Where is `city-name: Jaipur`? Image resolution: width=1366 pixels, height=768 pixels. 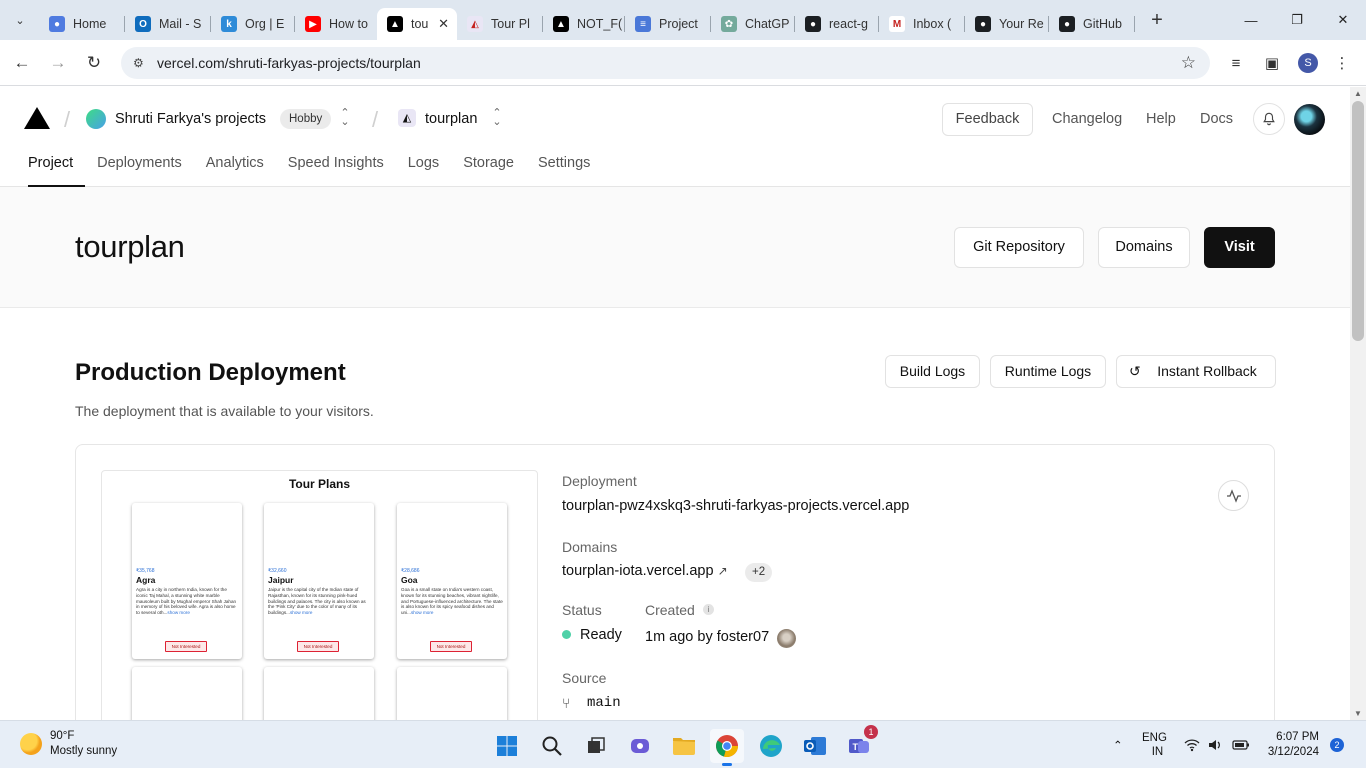 city-name: Jaipur is located at coordinates (281, 580).